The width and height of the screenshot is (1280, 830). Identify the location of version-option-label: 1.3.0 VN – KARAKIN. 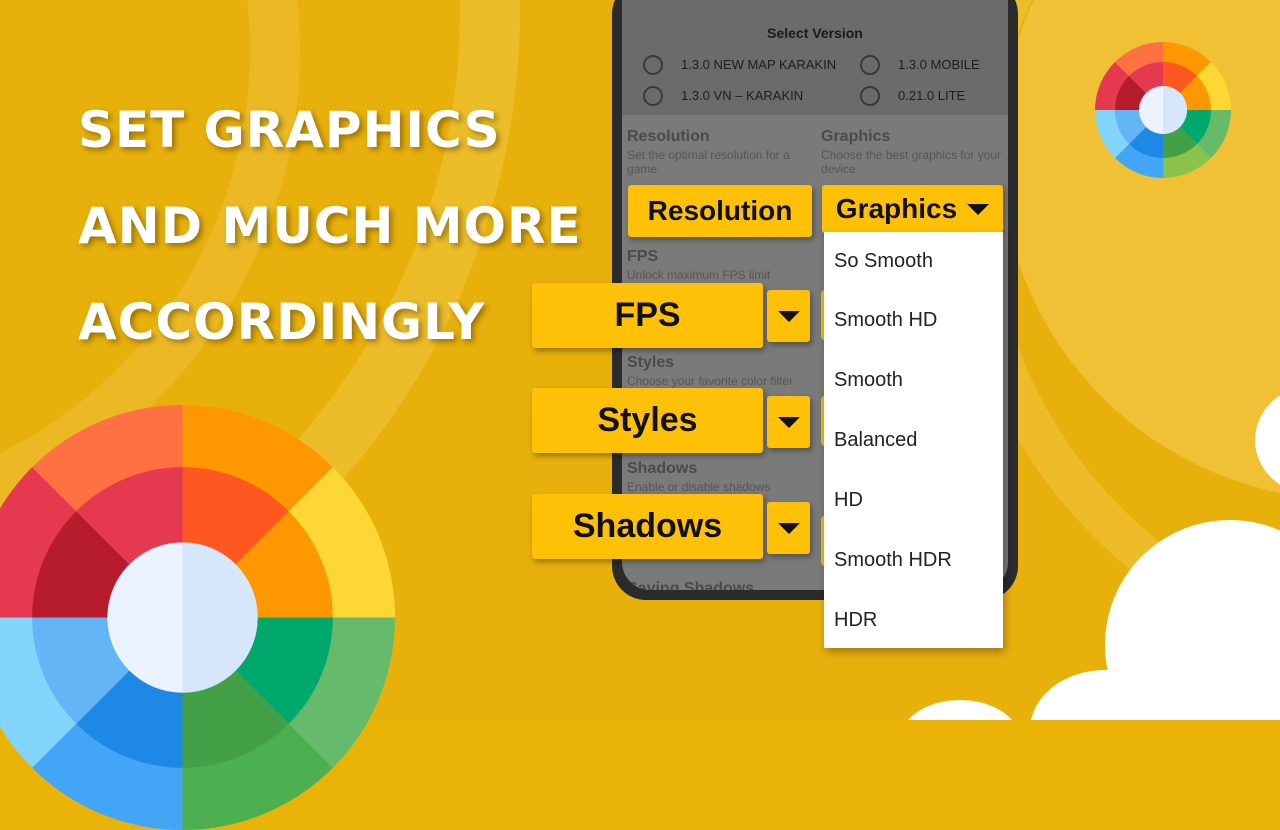
(742, 95).